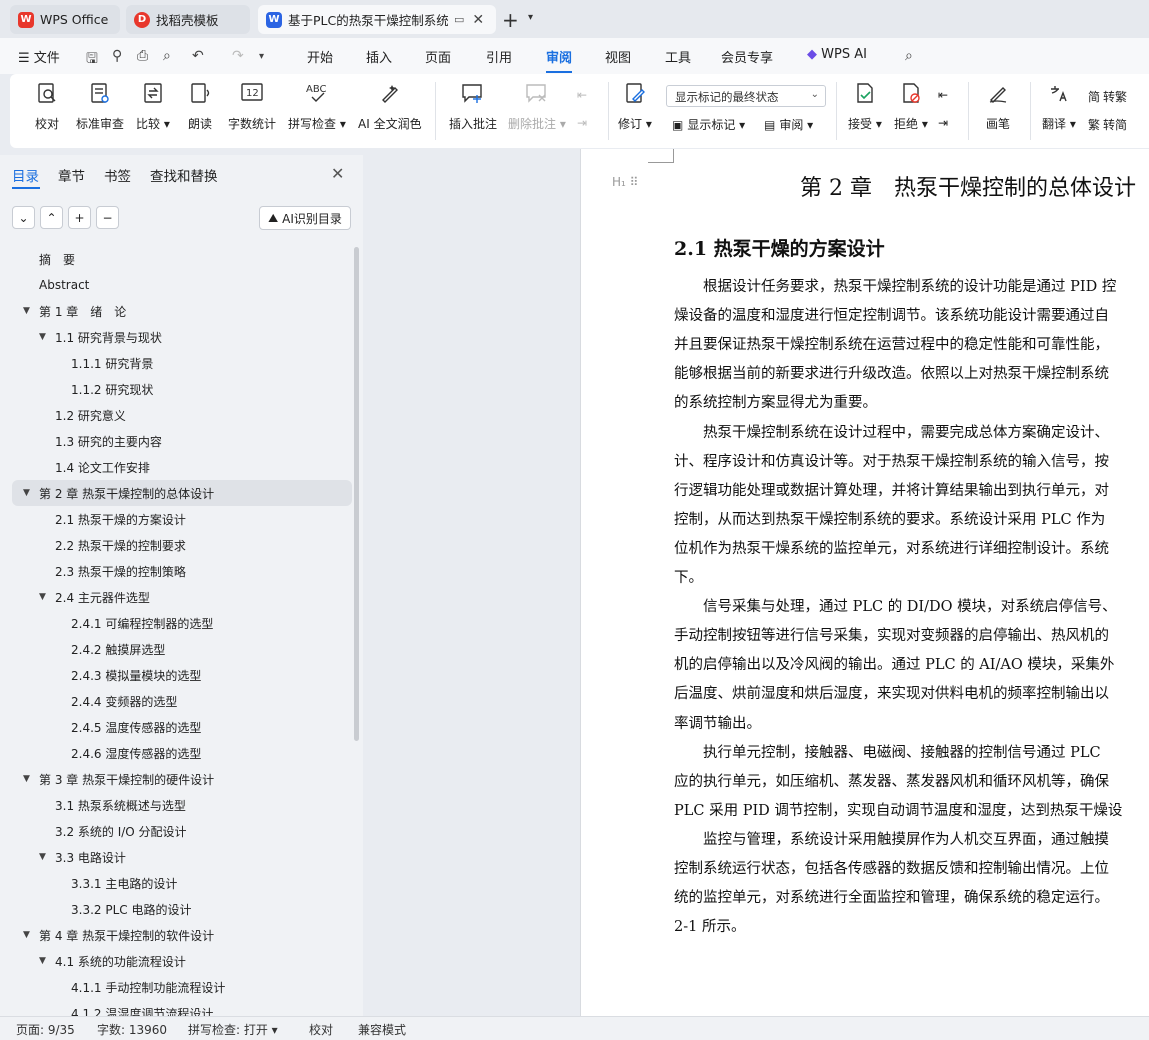 This screenshot has height=1040, width=1149. I want to click on accept-button: 接受 ▾, so click(865, 106).